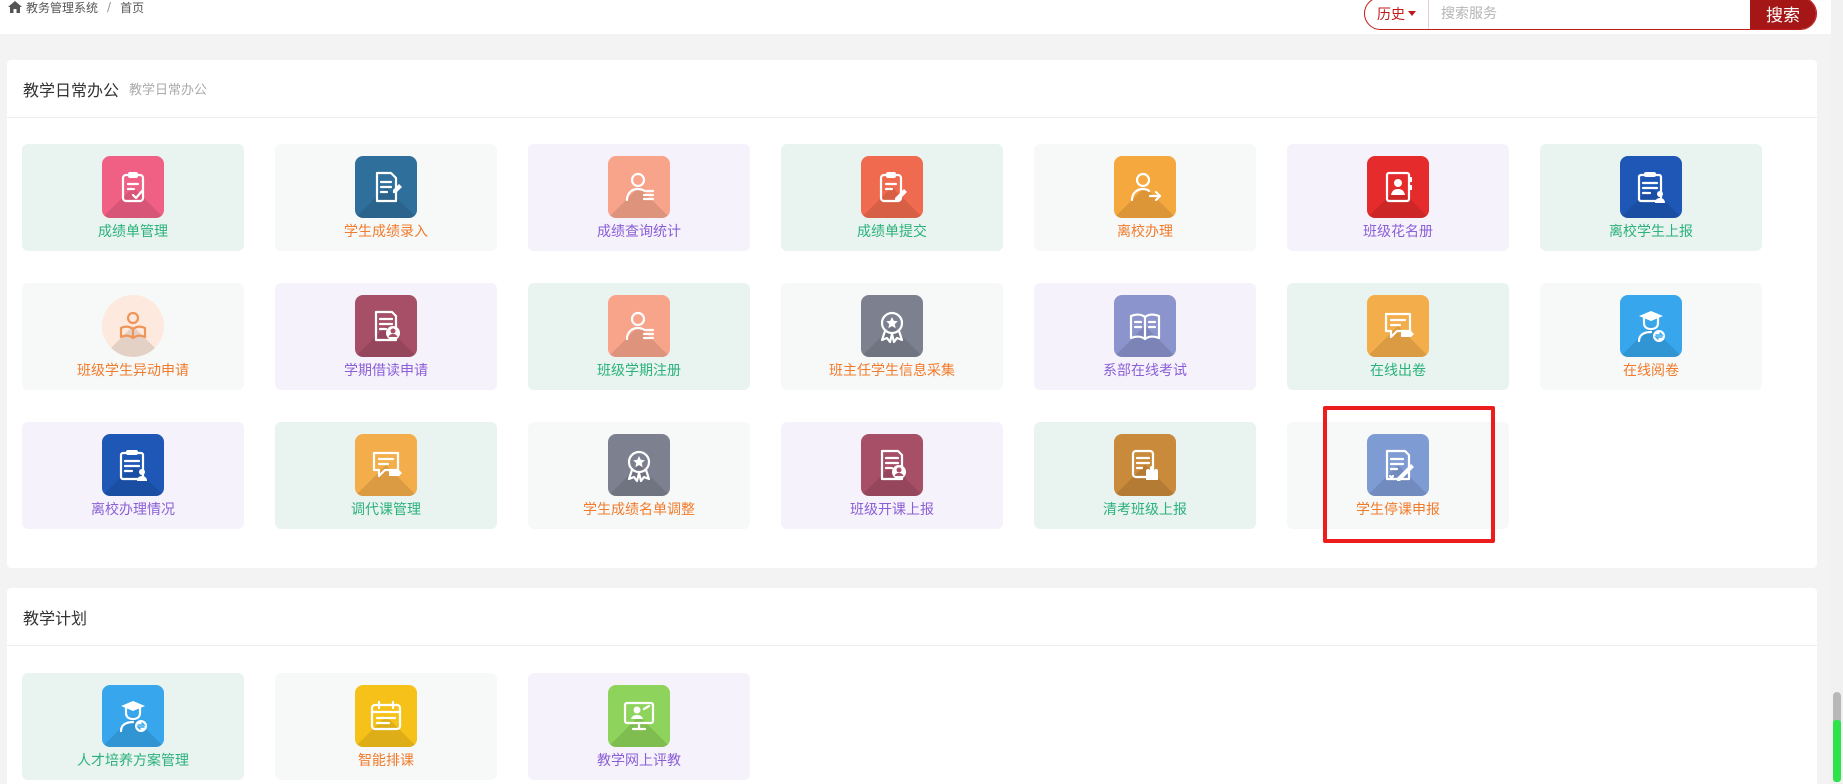  I want to click on contact-book-icon, so click(1398, 187).